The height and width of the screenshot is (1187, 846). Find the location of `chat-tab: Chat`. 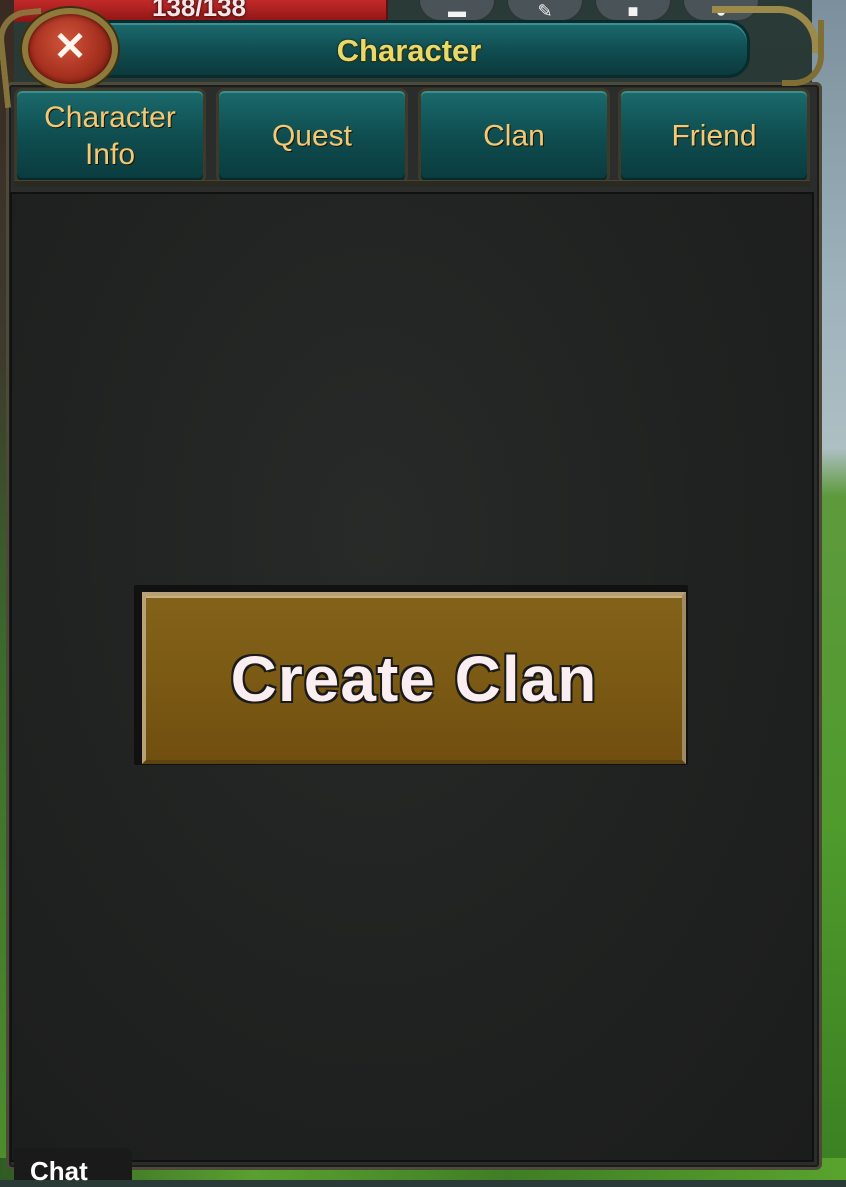

chat-tab: Chat is located at coordinates (73, 1167).